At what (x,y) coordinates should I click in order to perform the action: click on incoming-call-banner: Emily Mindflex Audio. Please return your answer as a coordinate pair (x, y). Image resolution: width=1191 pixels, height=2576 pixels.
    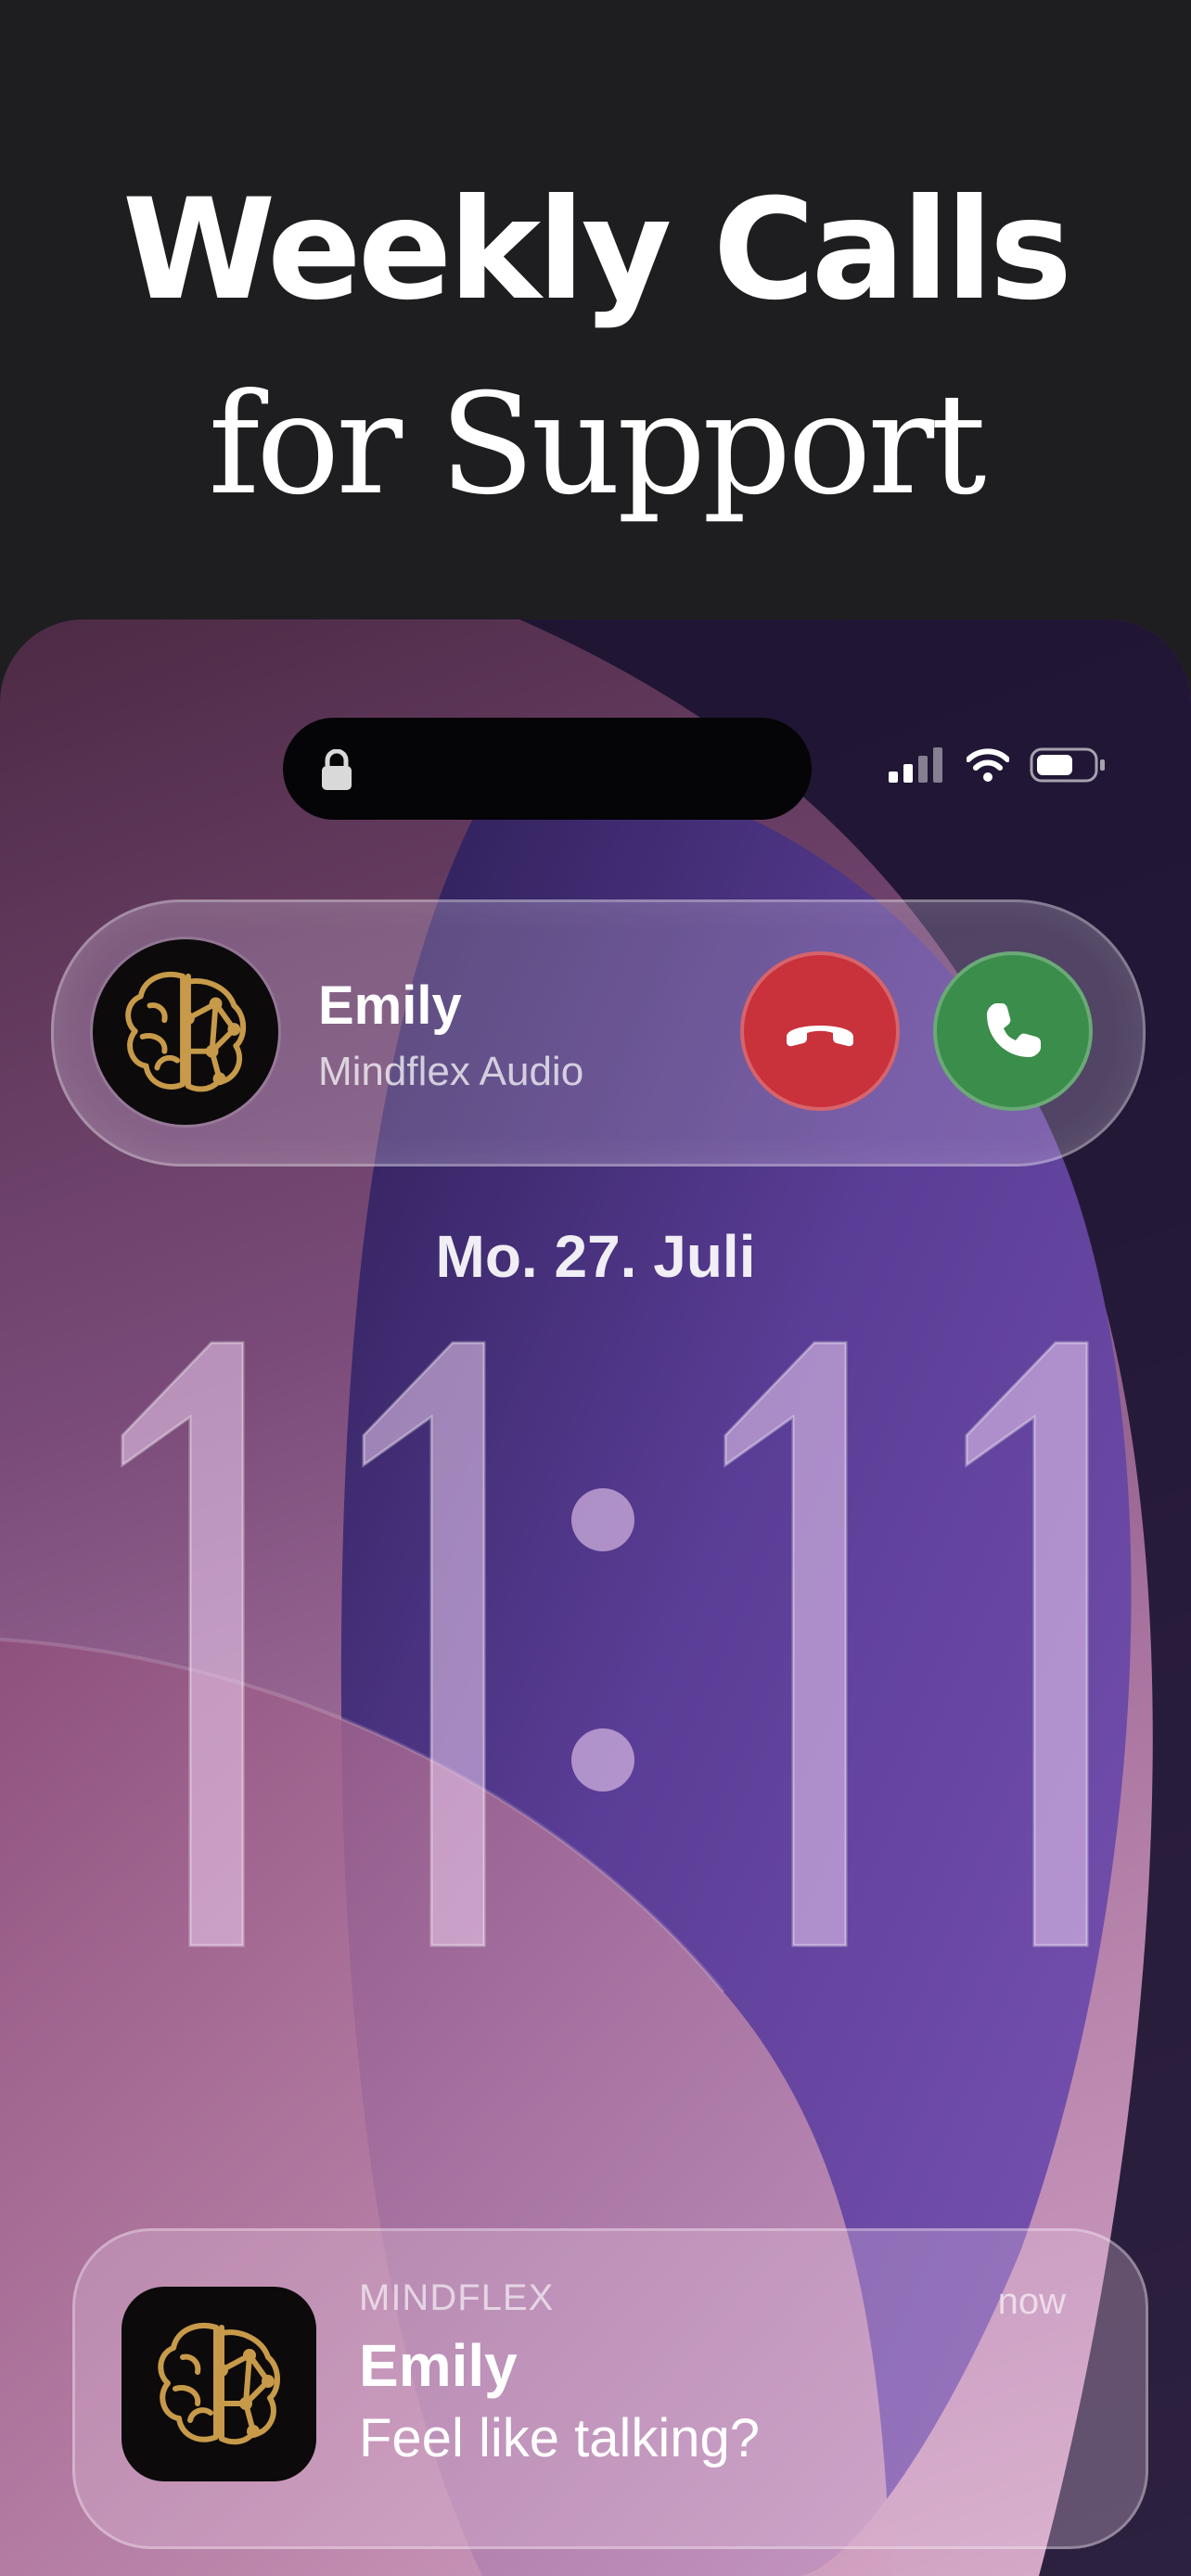
    Looking at the image, I should click on (598, 1033).